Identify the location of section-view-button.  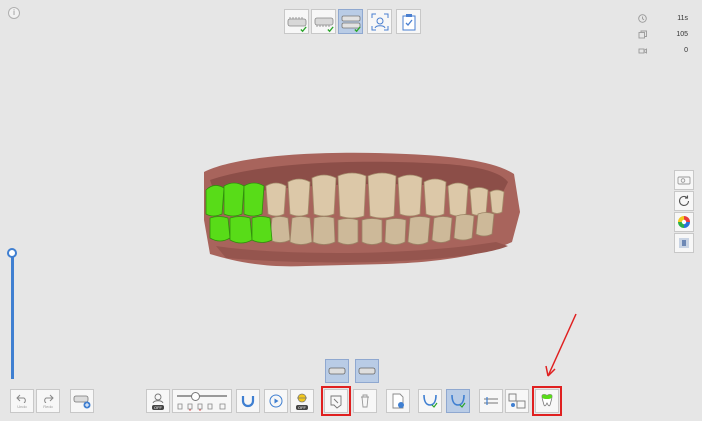
(491, 401).